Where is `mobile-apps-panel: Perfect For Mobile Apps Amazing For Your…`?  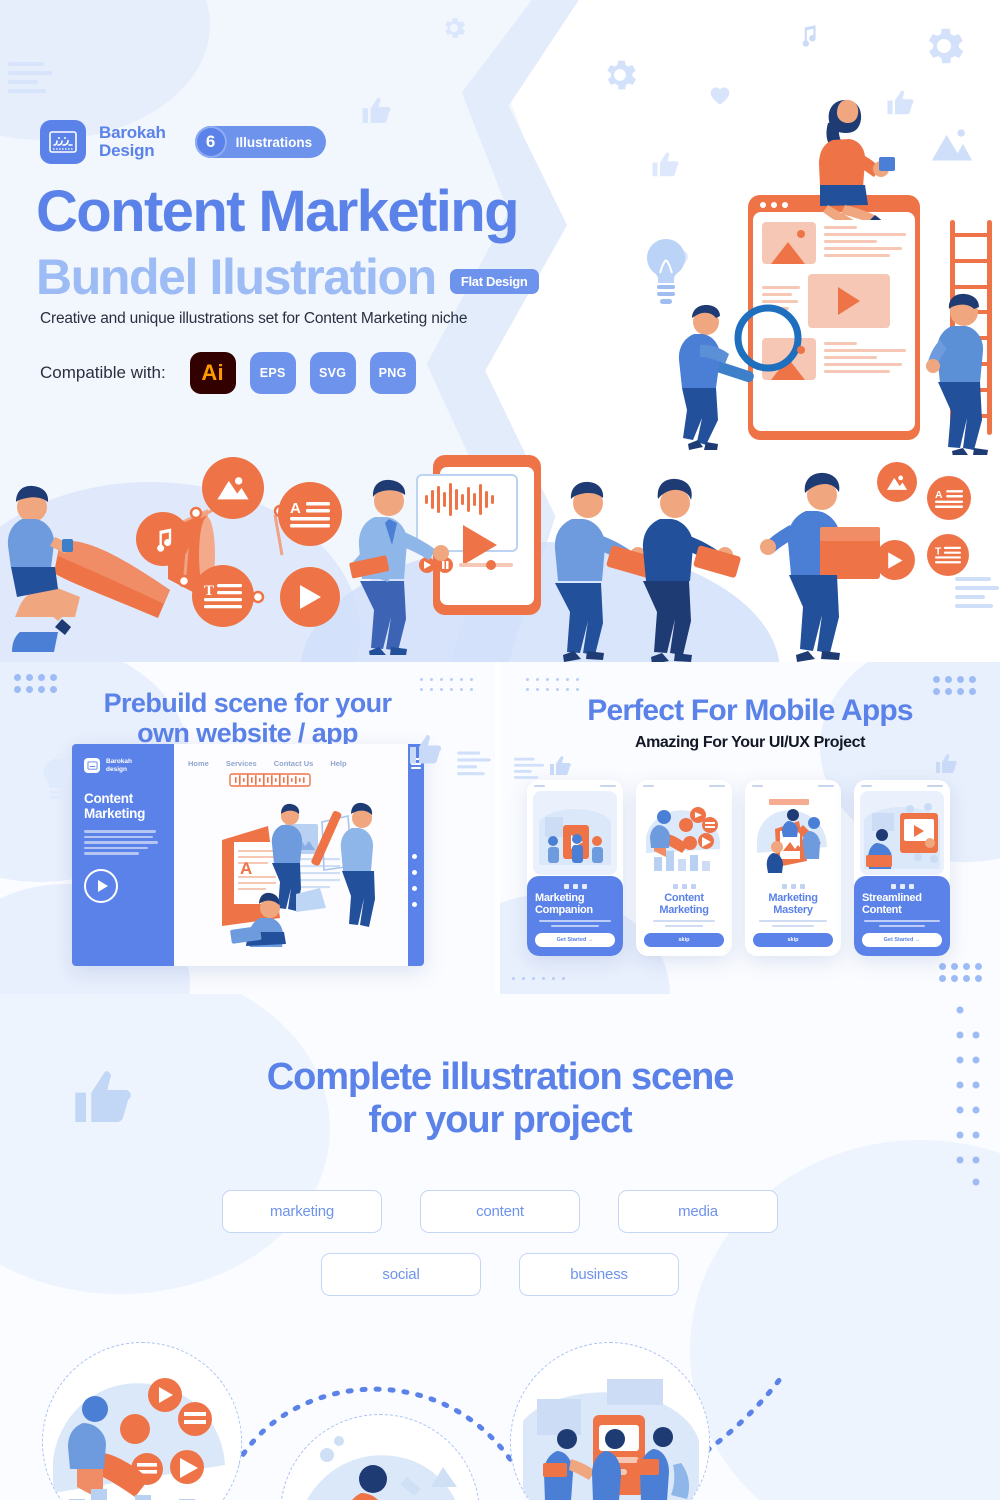
mobile-apps-panel: Perfect For Mobile Apps Amazing For Your… is located at coordinates (750, 828).